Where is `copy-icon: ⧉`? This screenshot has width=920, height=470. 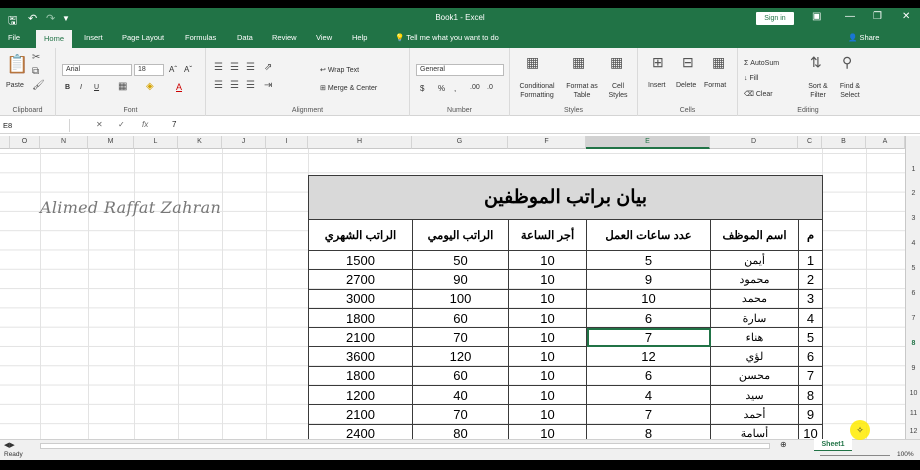 copy-icon: ⧉ is located at coordinates (35, 71).